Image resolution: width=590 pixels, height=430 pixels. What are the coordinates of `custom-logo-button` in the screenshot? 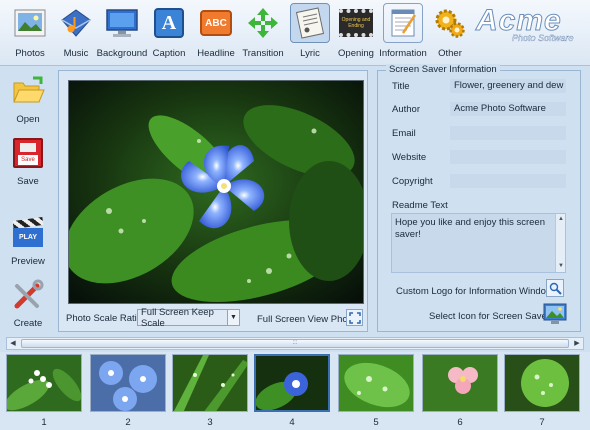 It's located at (555, 288).